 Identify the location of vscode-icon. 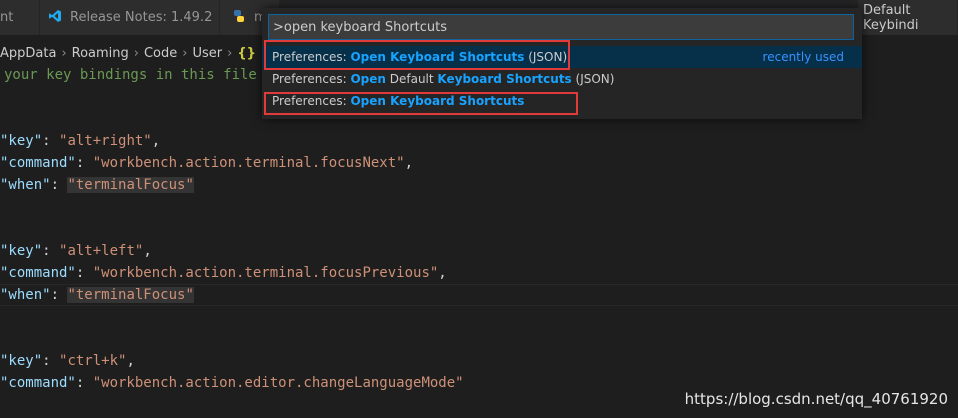
(55, 18).